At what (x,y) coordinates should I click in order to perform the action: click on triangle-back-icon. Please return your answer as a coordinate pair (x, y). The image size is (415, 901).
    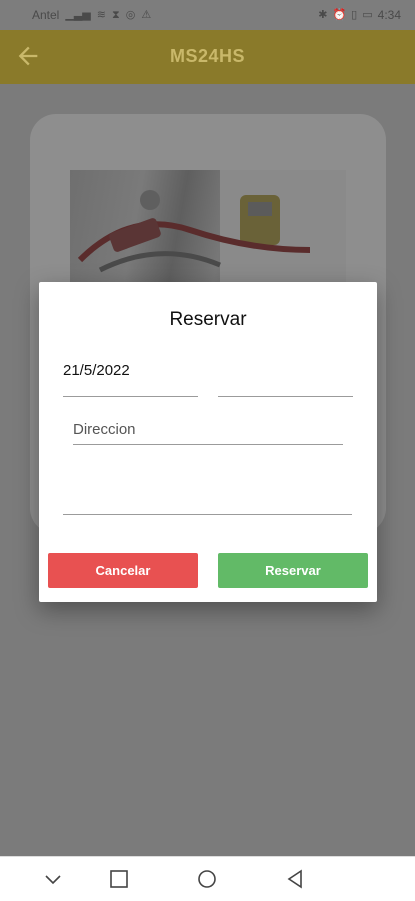
    Looking at the image, I should click on (295, 879).